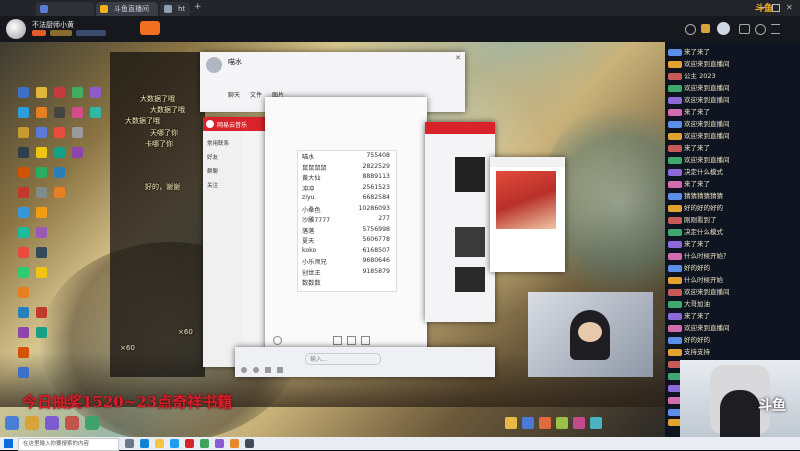 This screenshot has height=451, width=800. I want to click on start-icon, so click(8, 443).